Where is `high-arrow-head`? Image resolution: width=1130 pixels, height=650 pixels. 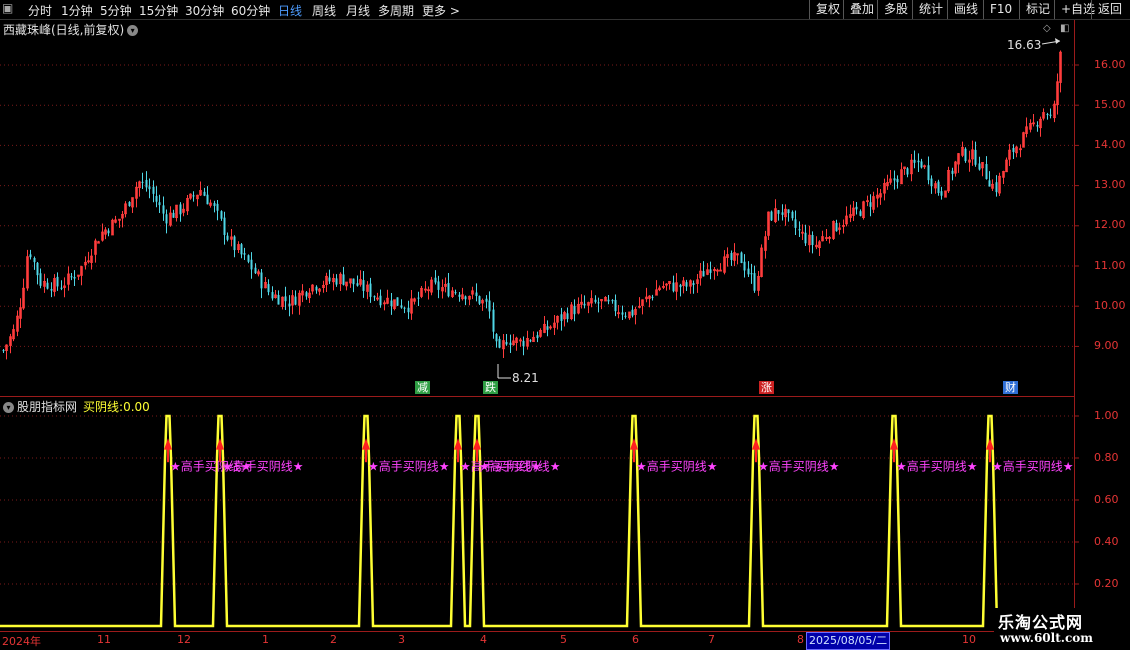 high-arrow-head is located at coordinates (1057, 41).